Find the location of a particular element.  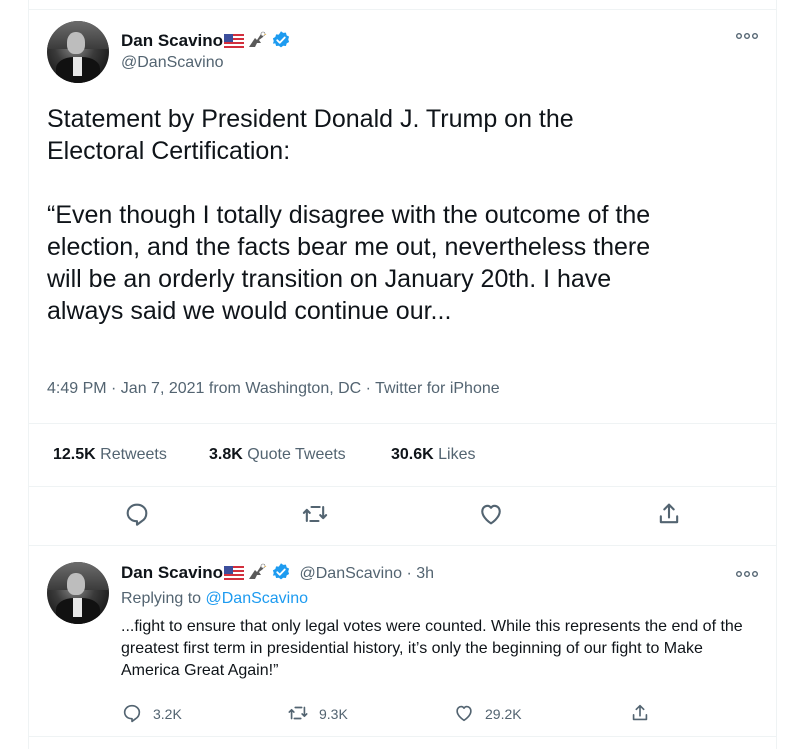

author-name: Dan Scavino is located at coordinates (172, 40).